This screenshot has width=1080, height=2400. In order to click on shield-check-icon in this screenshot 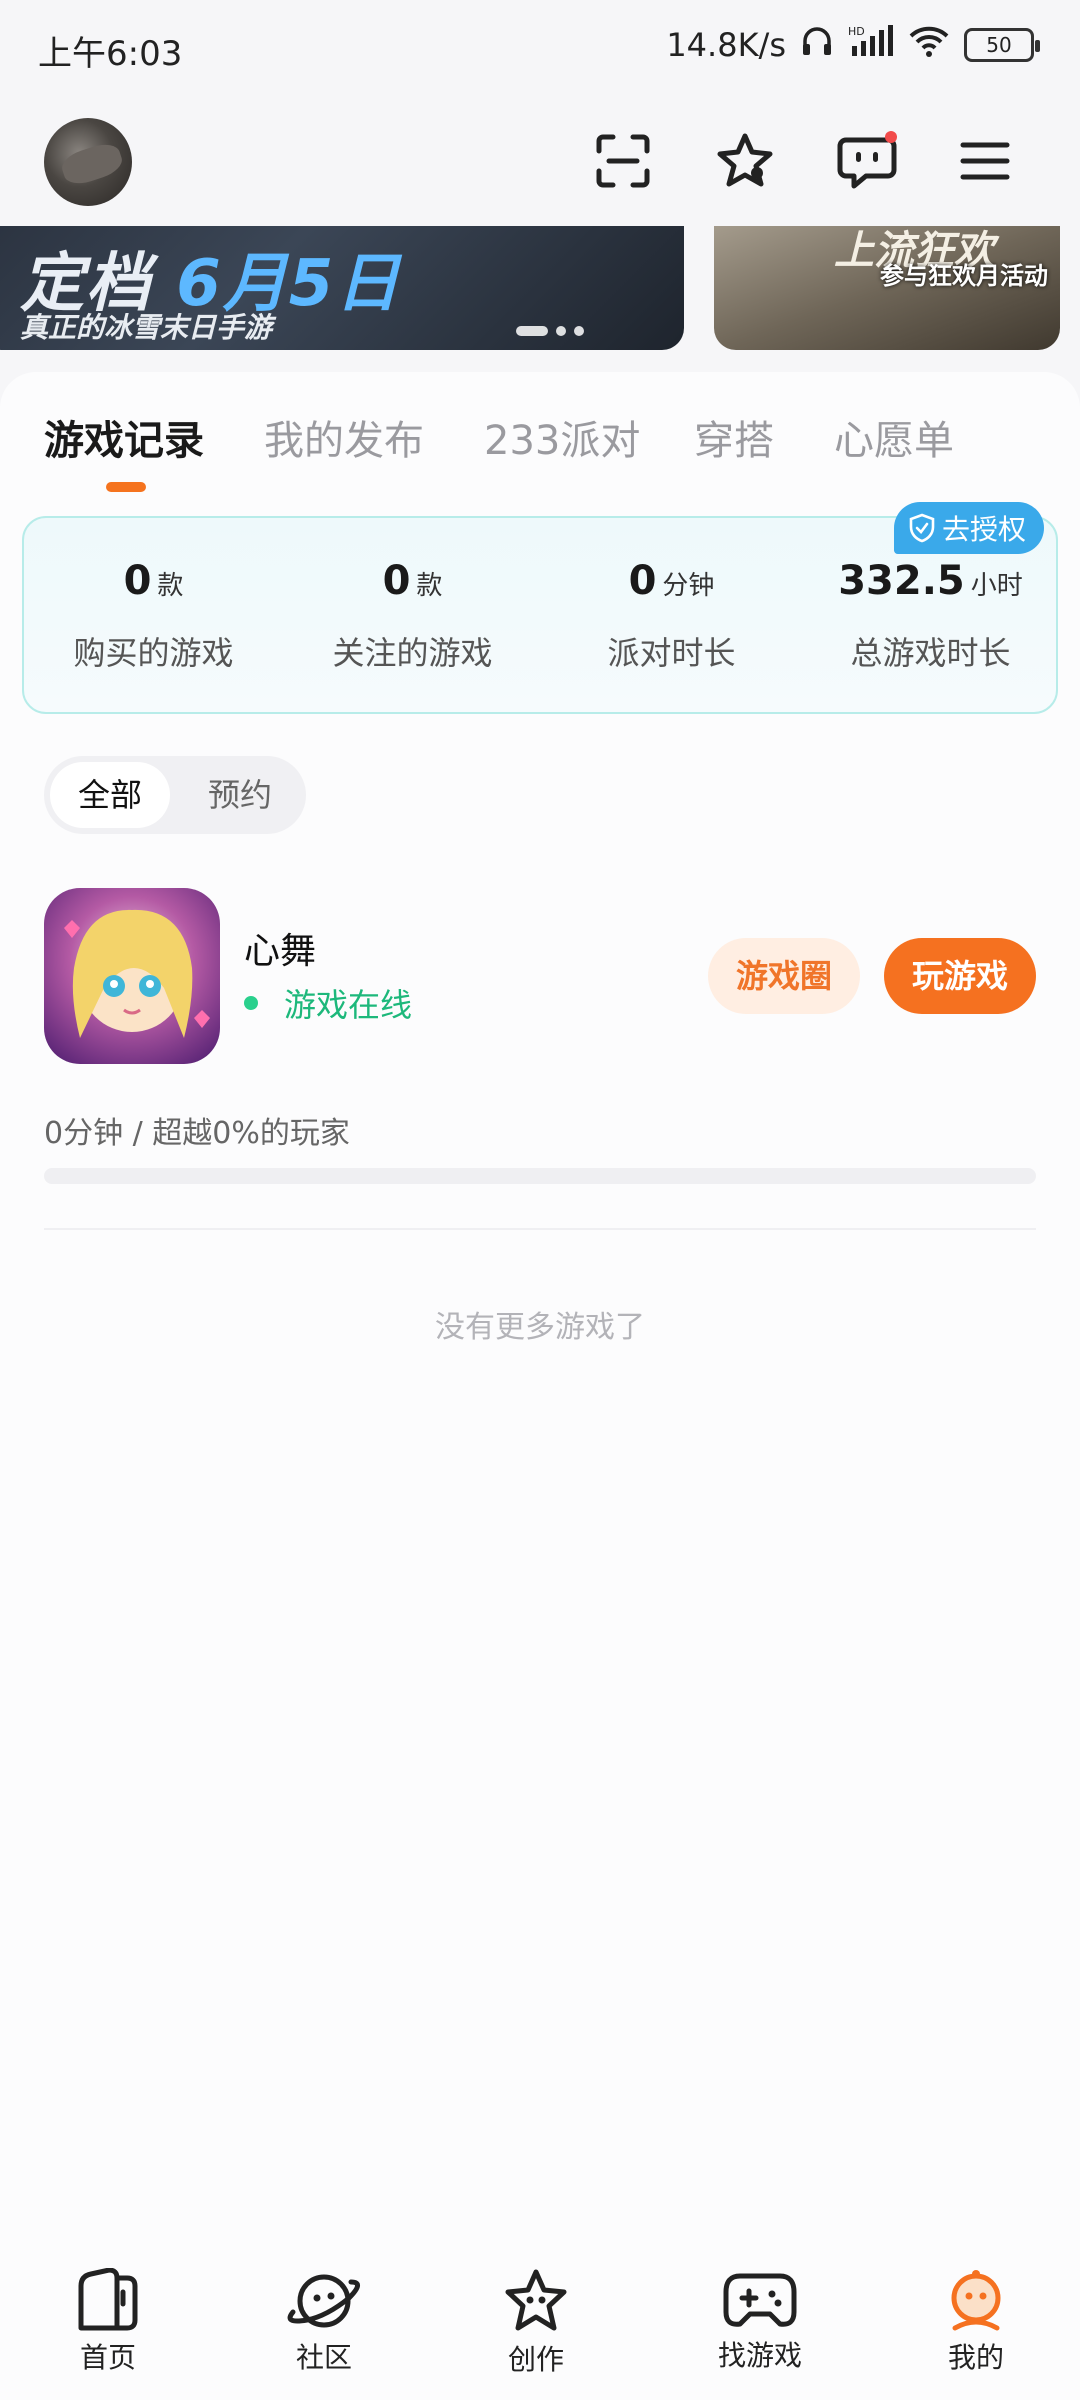, I will do `click(922, 528)`.